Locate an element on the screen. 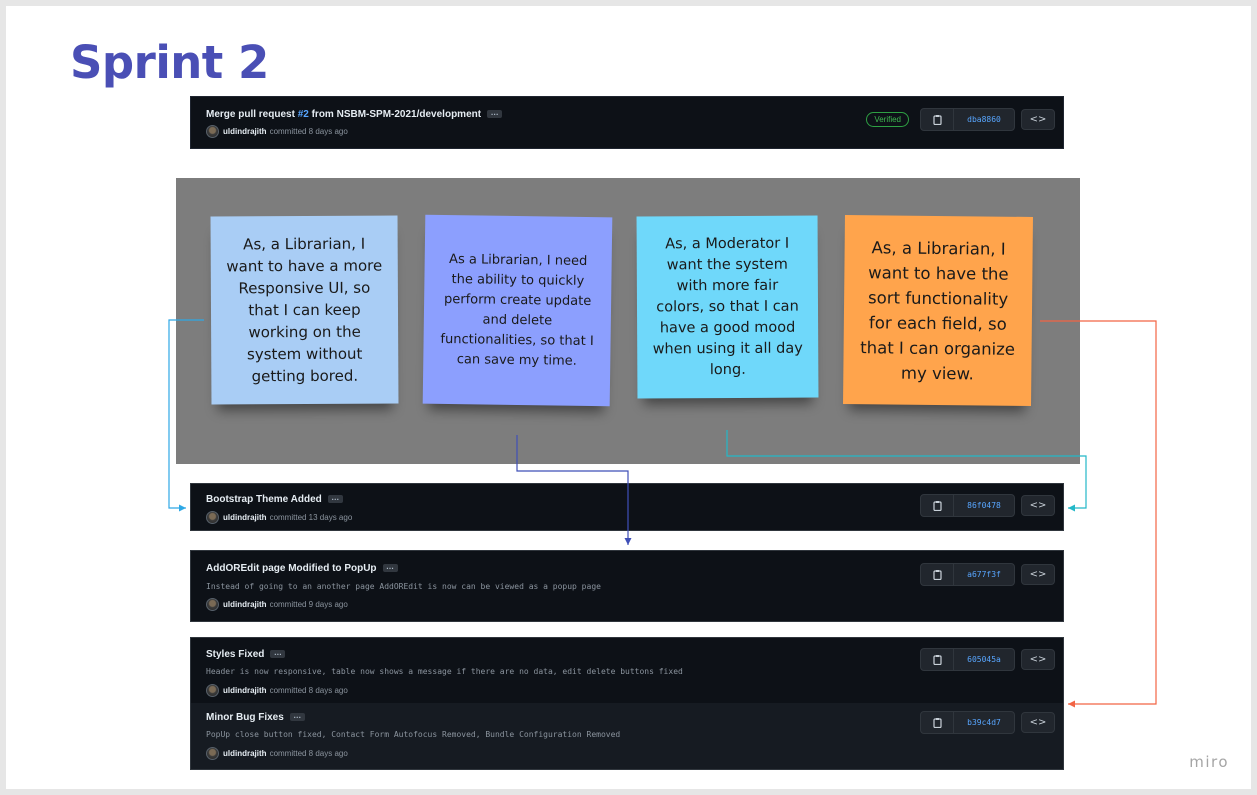  miro-watermark: miro is located at coordinates (1209, 762).